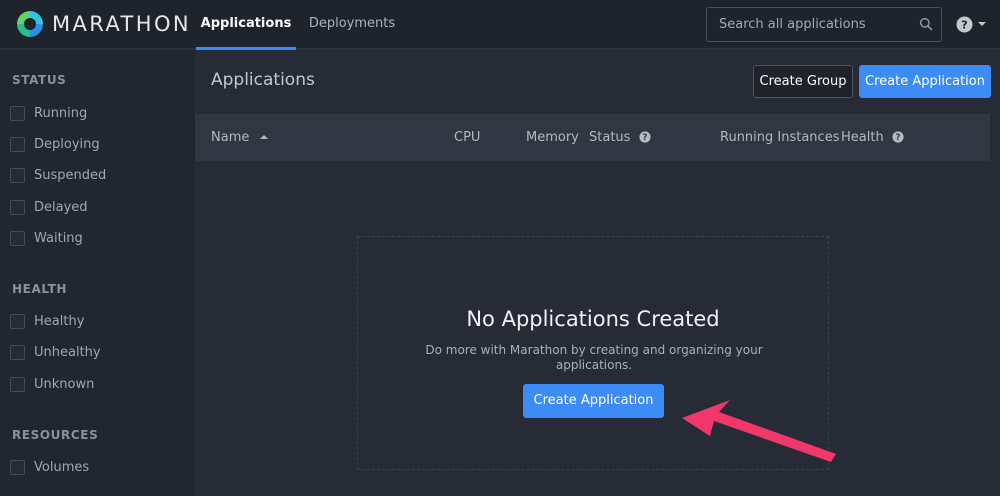  I want to click on question-circle-icon: ?, so click(964, 24).